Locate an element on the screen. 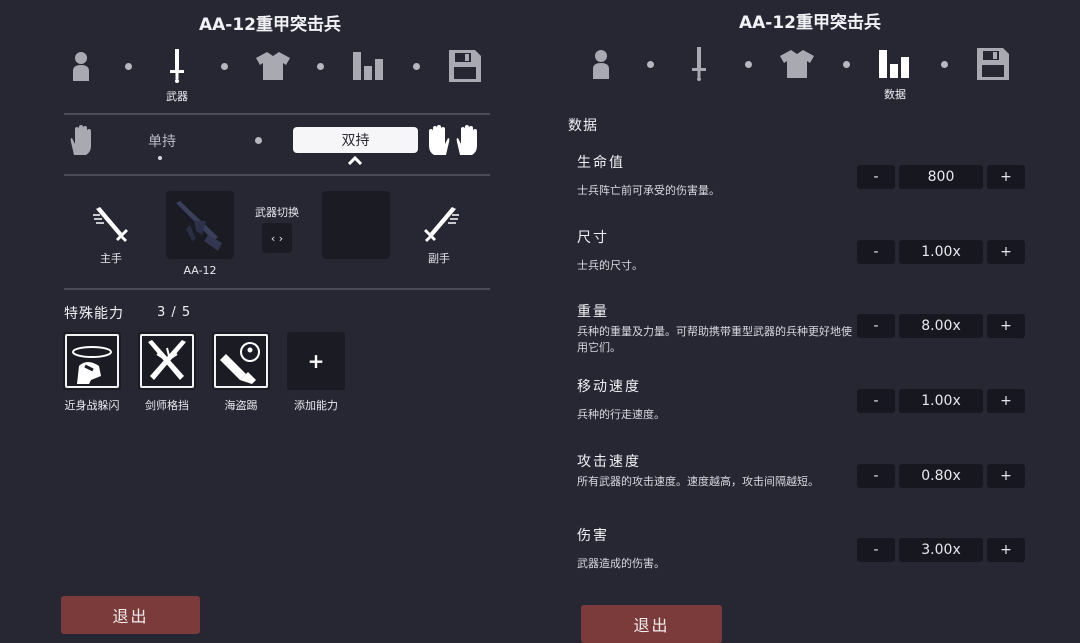 Image resolution: width=1080 pixels, height=643 pixels. stat-value: 3.00x is located at coordinates (941, 550).